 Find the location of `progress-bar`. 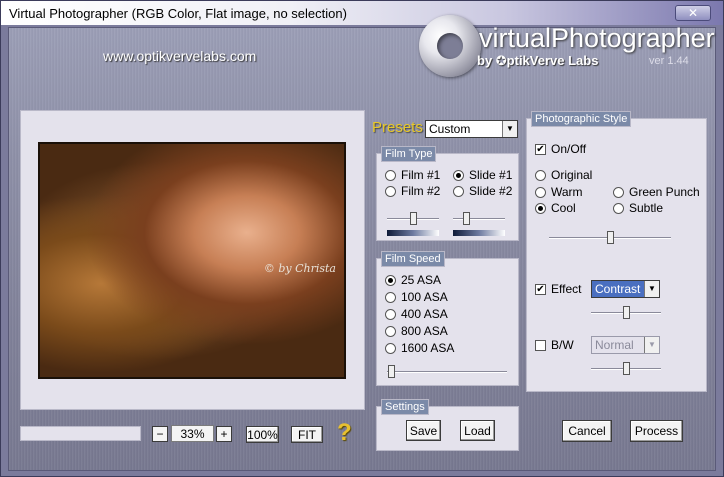

progress-bar is located at coordinates (80, 433).